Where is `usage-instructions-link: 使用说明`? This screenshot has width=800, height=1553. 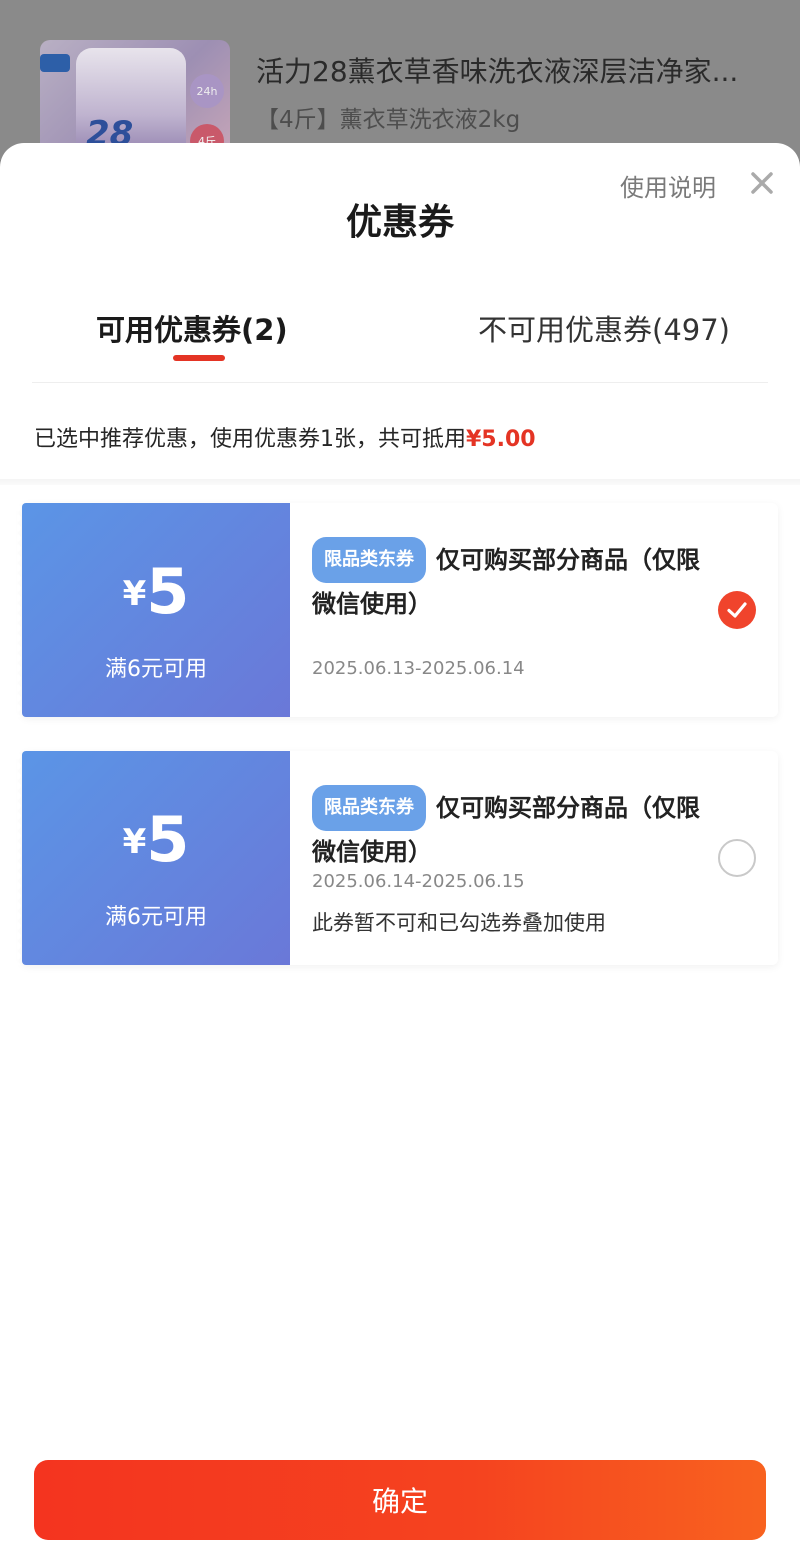
usage-instructions-link: 使用说明 is located at coordinates (668, 185).